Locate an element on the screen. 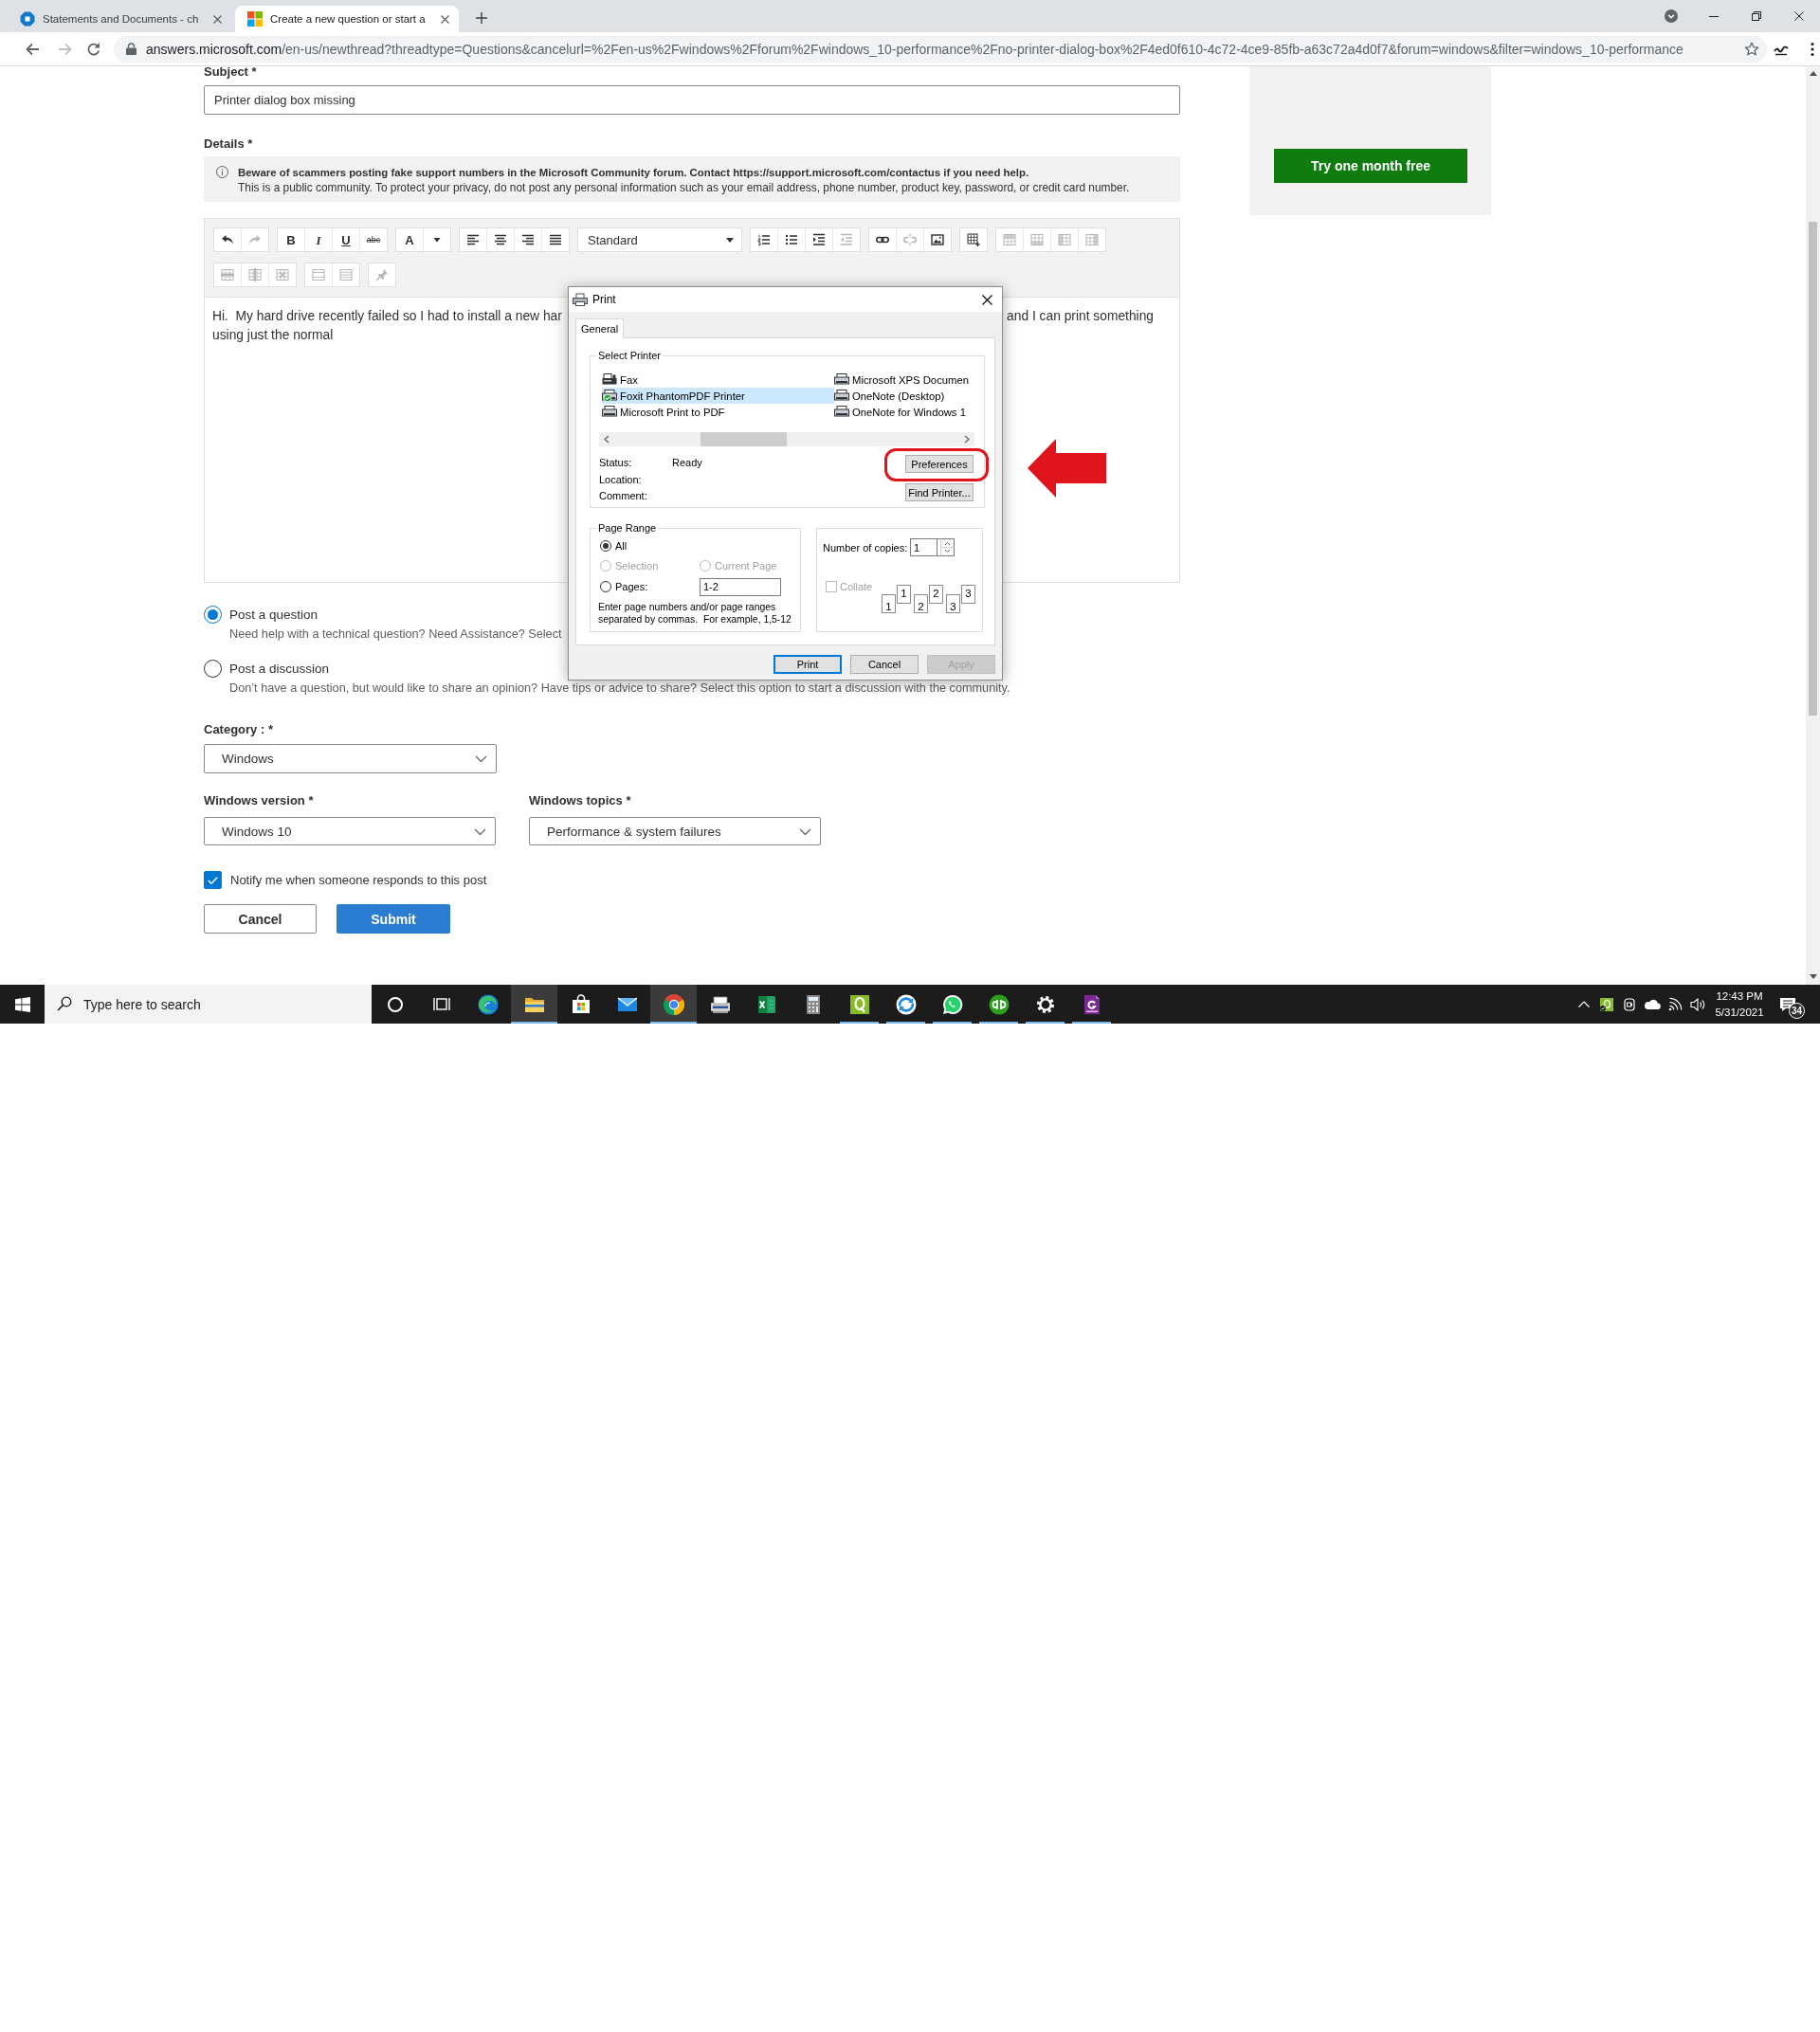 The width and height of the screenshot is (1820, 2032). justify-icon is located at coordinates (555, 239).